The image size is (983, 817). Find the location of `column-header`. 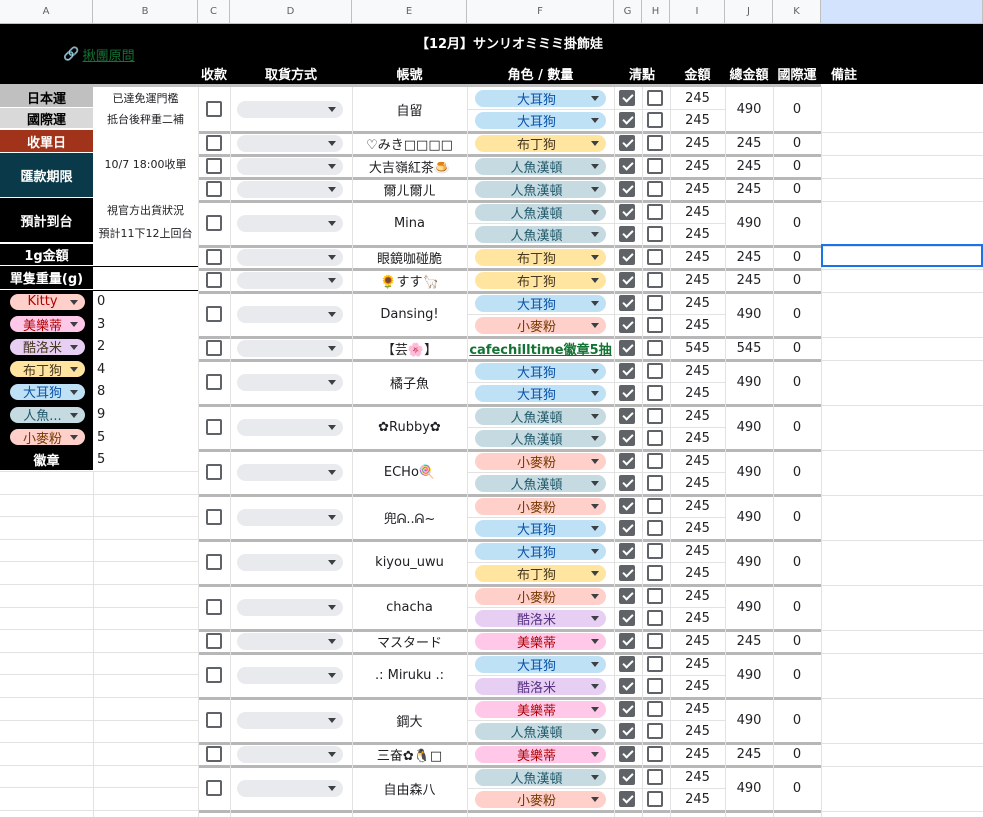

column-header is located at coordinates (902, 12).